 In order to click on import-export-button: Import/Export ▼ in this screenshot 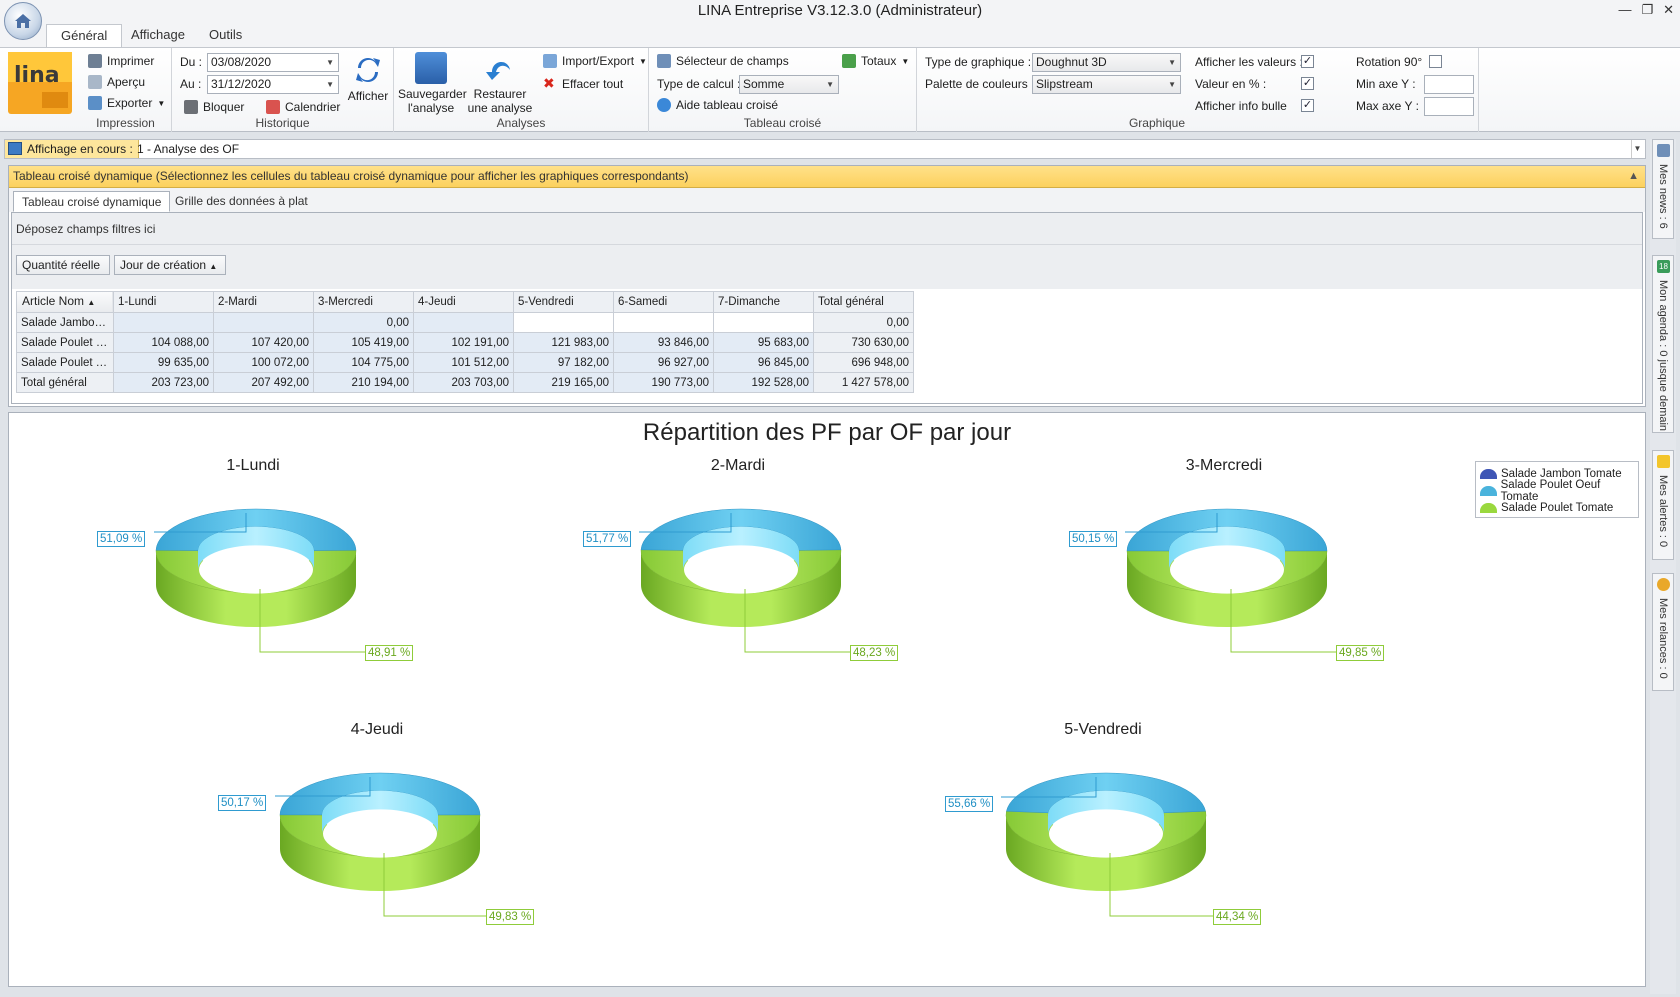, I will do `click(595, 61)`.